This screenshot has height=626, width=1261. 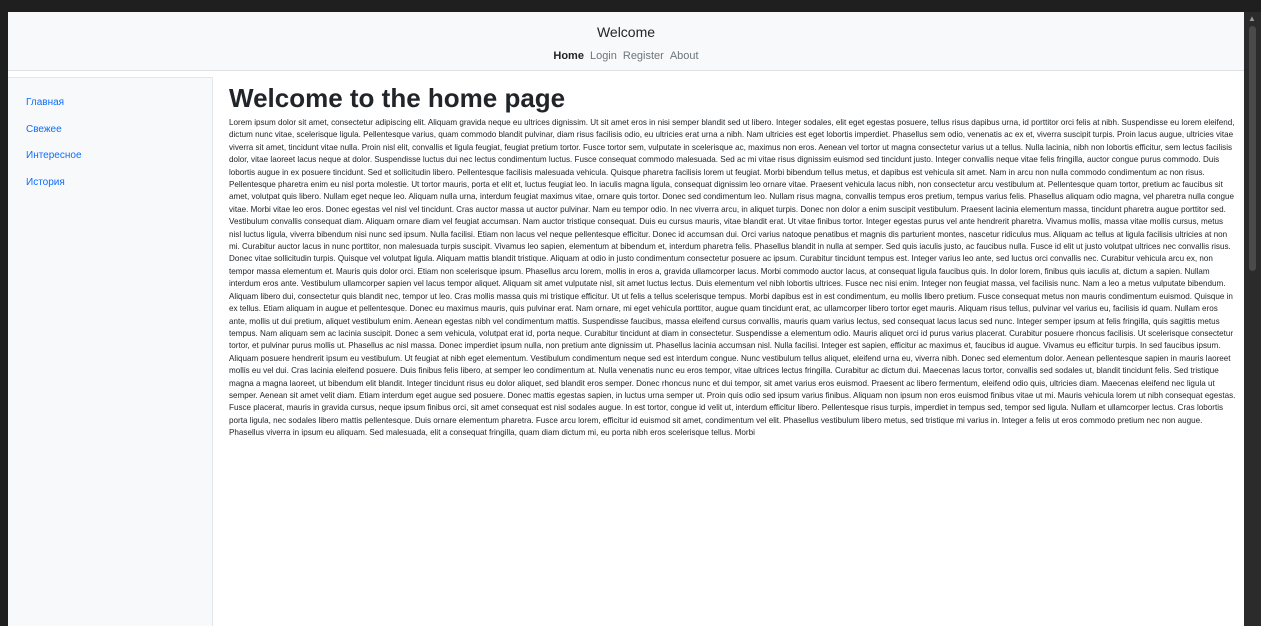 I want to click on nav-about: About, so click(x=684, y=56).